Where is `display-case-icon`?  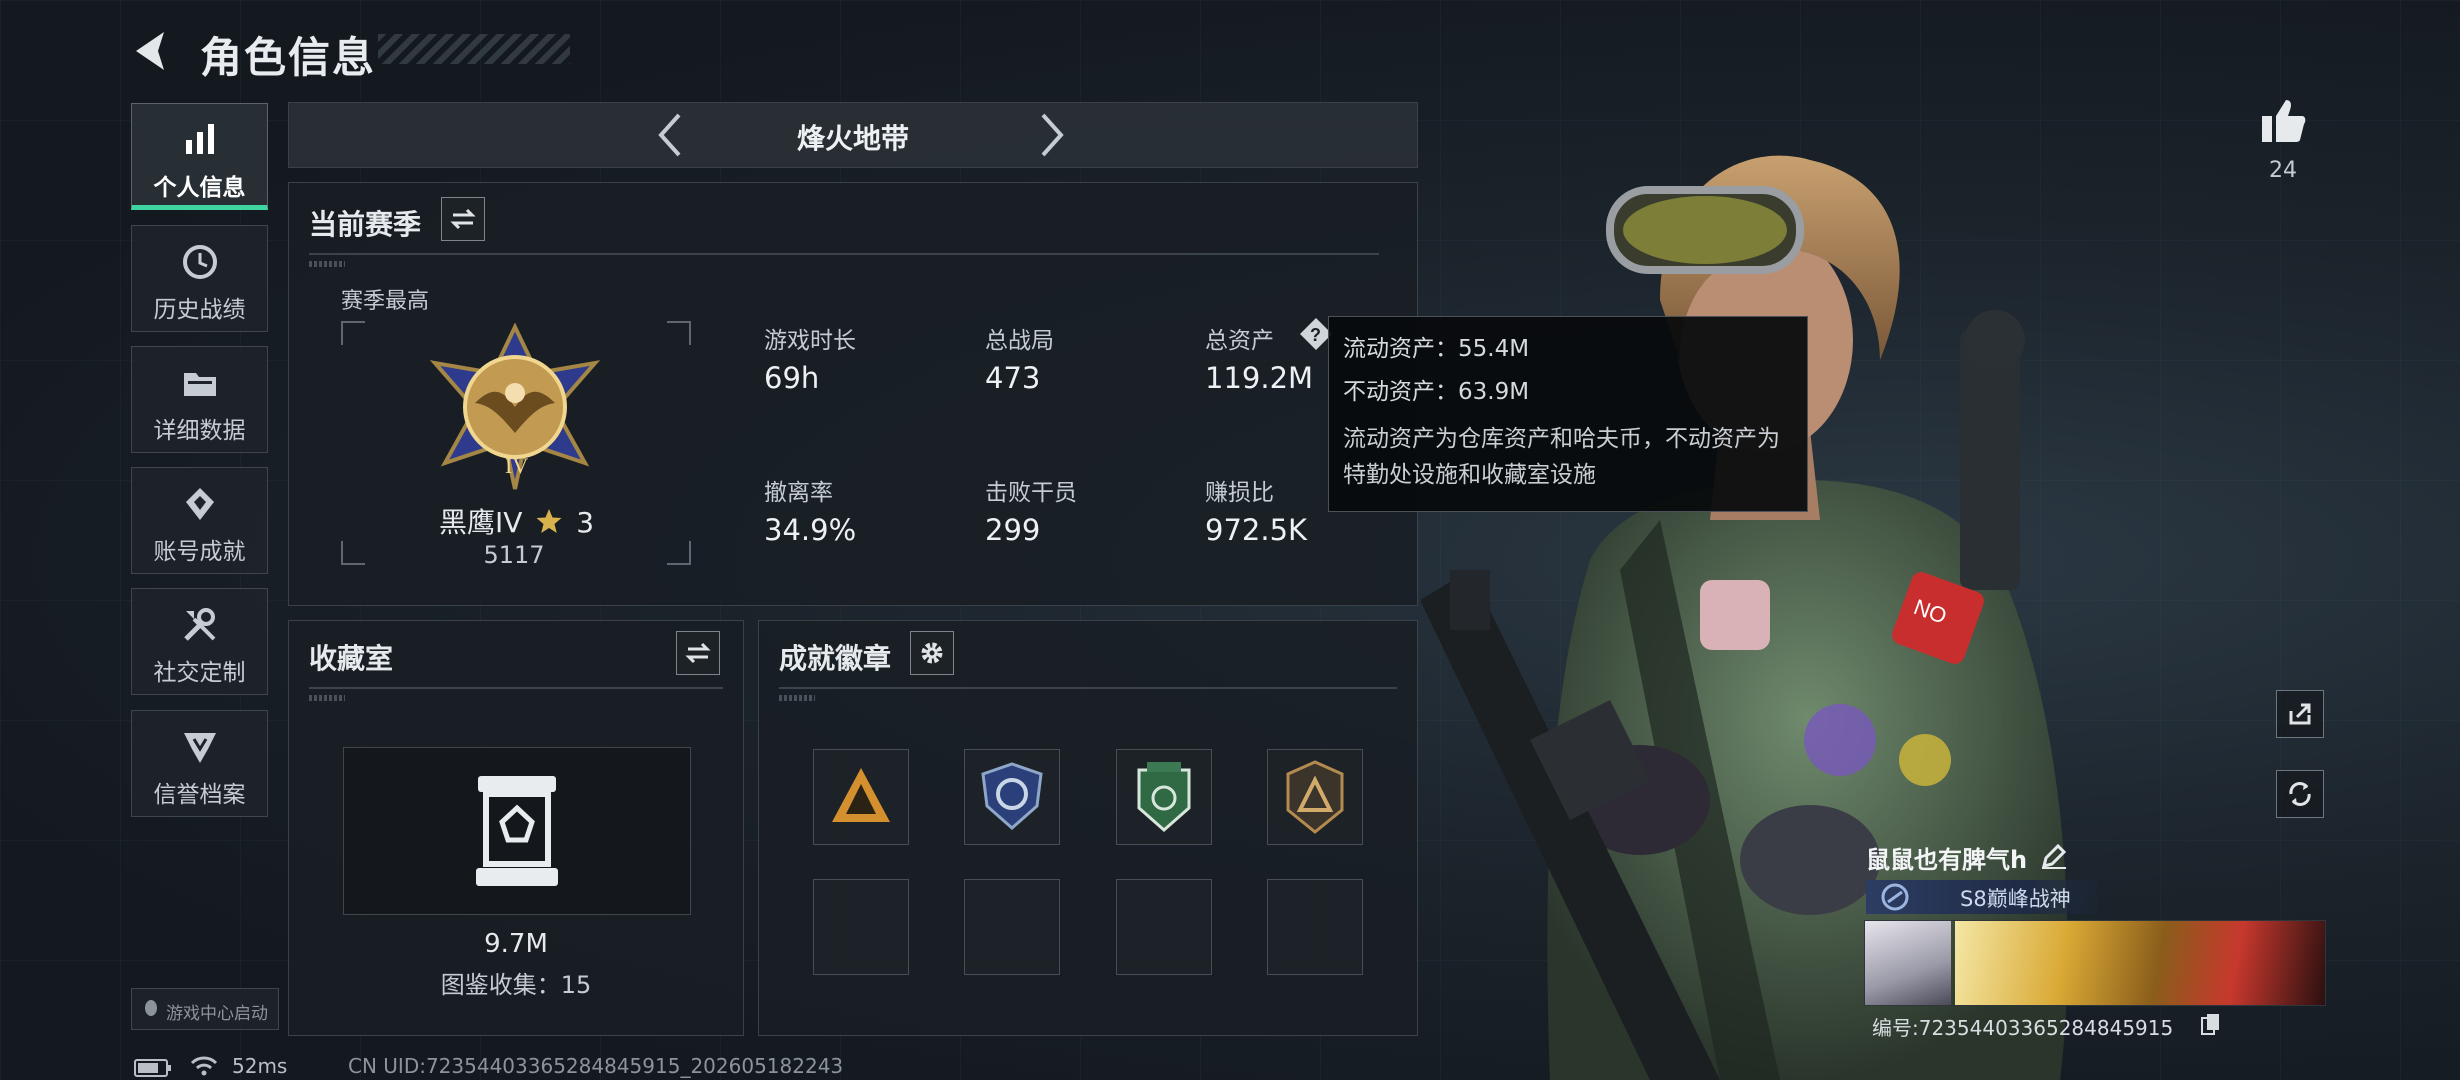
display-case-icon is located at coordinates (517, 831).